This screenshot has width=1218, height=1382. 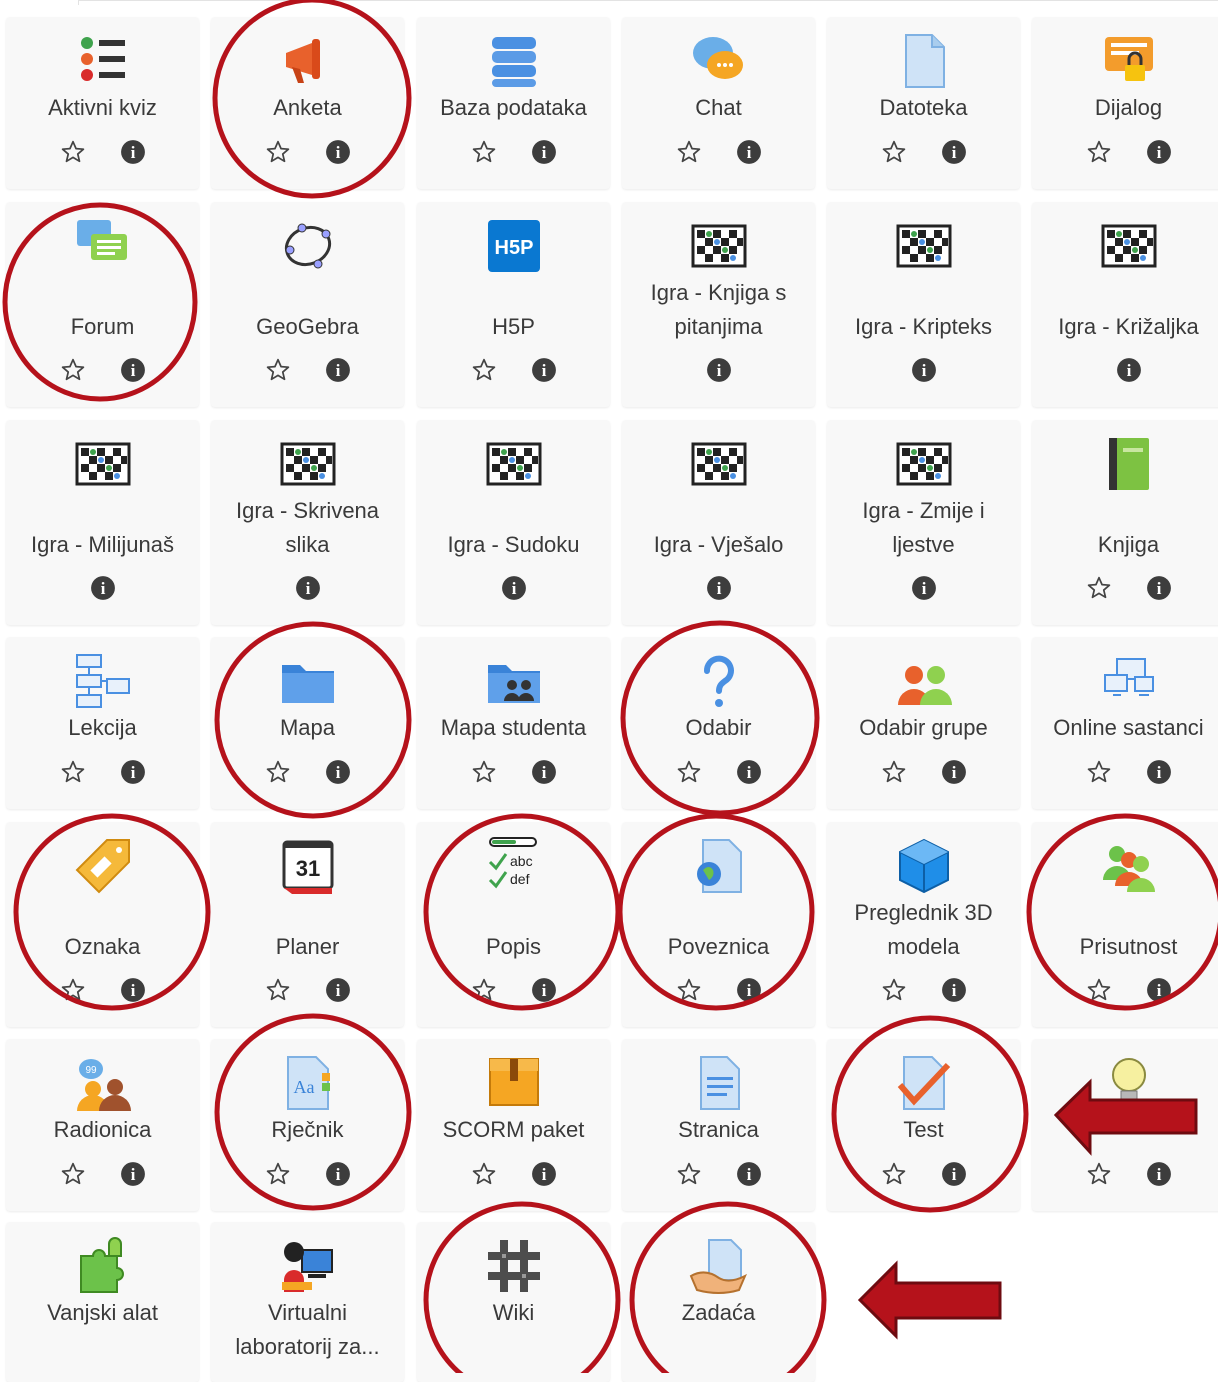 I want to click on activity-tile-geogebra: GeoGebra i, so click(x=307, y=304).